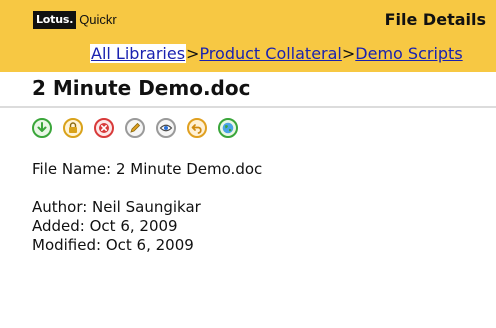  I want to click on lotus-quickr-logo: Lotus. Quickr, so click(75, 20).